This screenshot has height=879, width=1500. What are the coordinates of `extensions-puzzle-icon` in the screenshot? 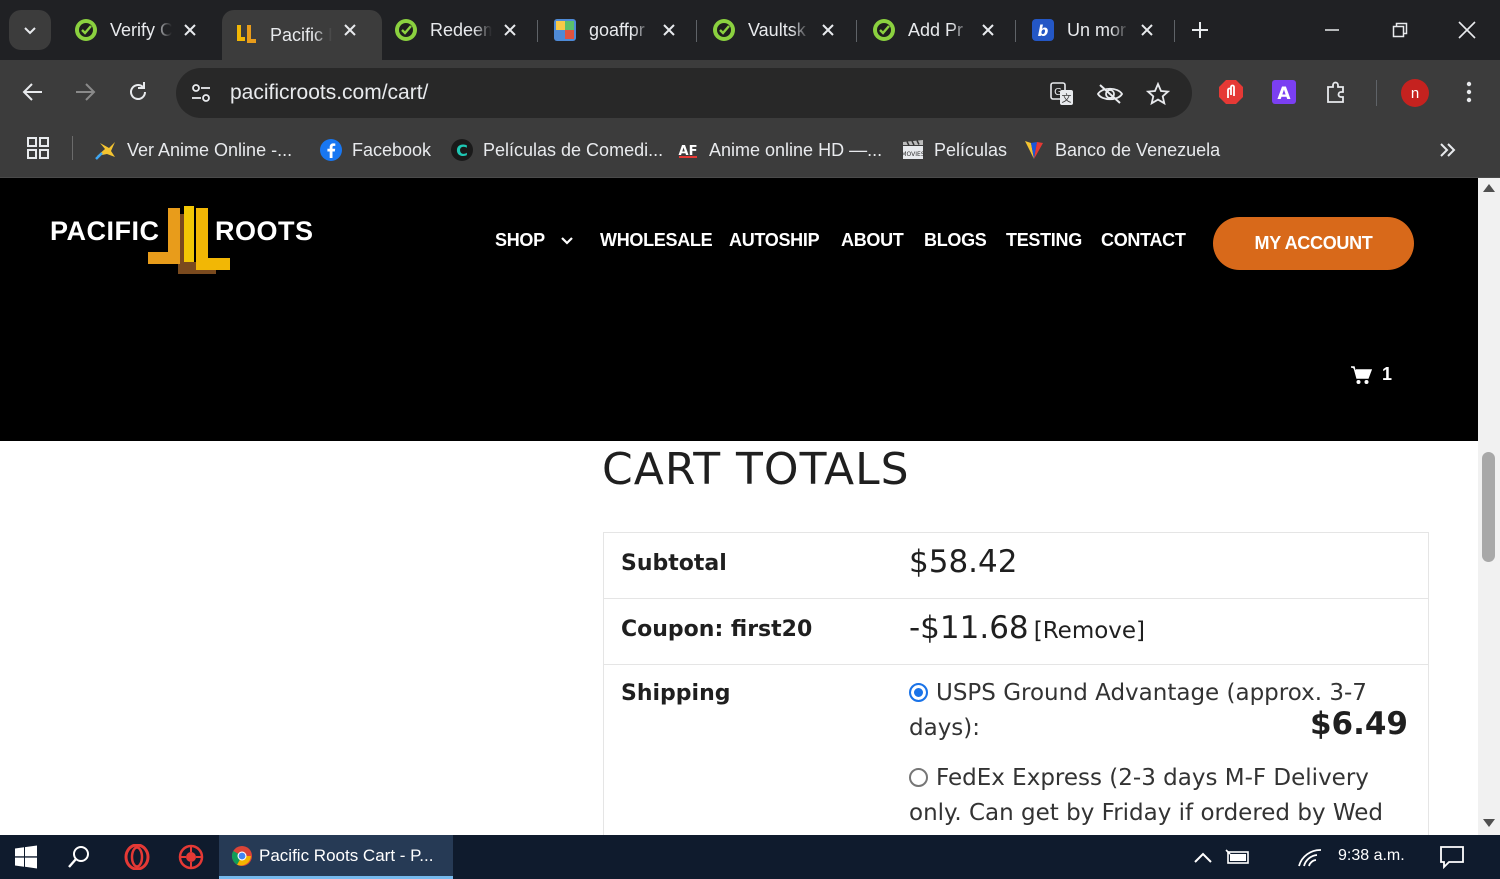 It's located at (1337, 92).